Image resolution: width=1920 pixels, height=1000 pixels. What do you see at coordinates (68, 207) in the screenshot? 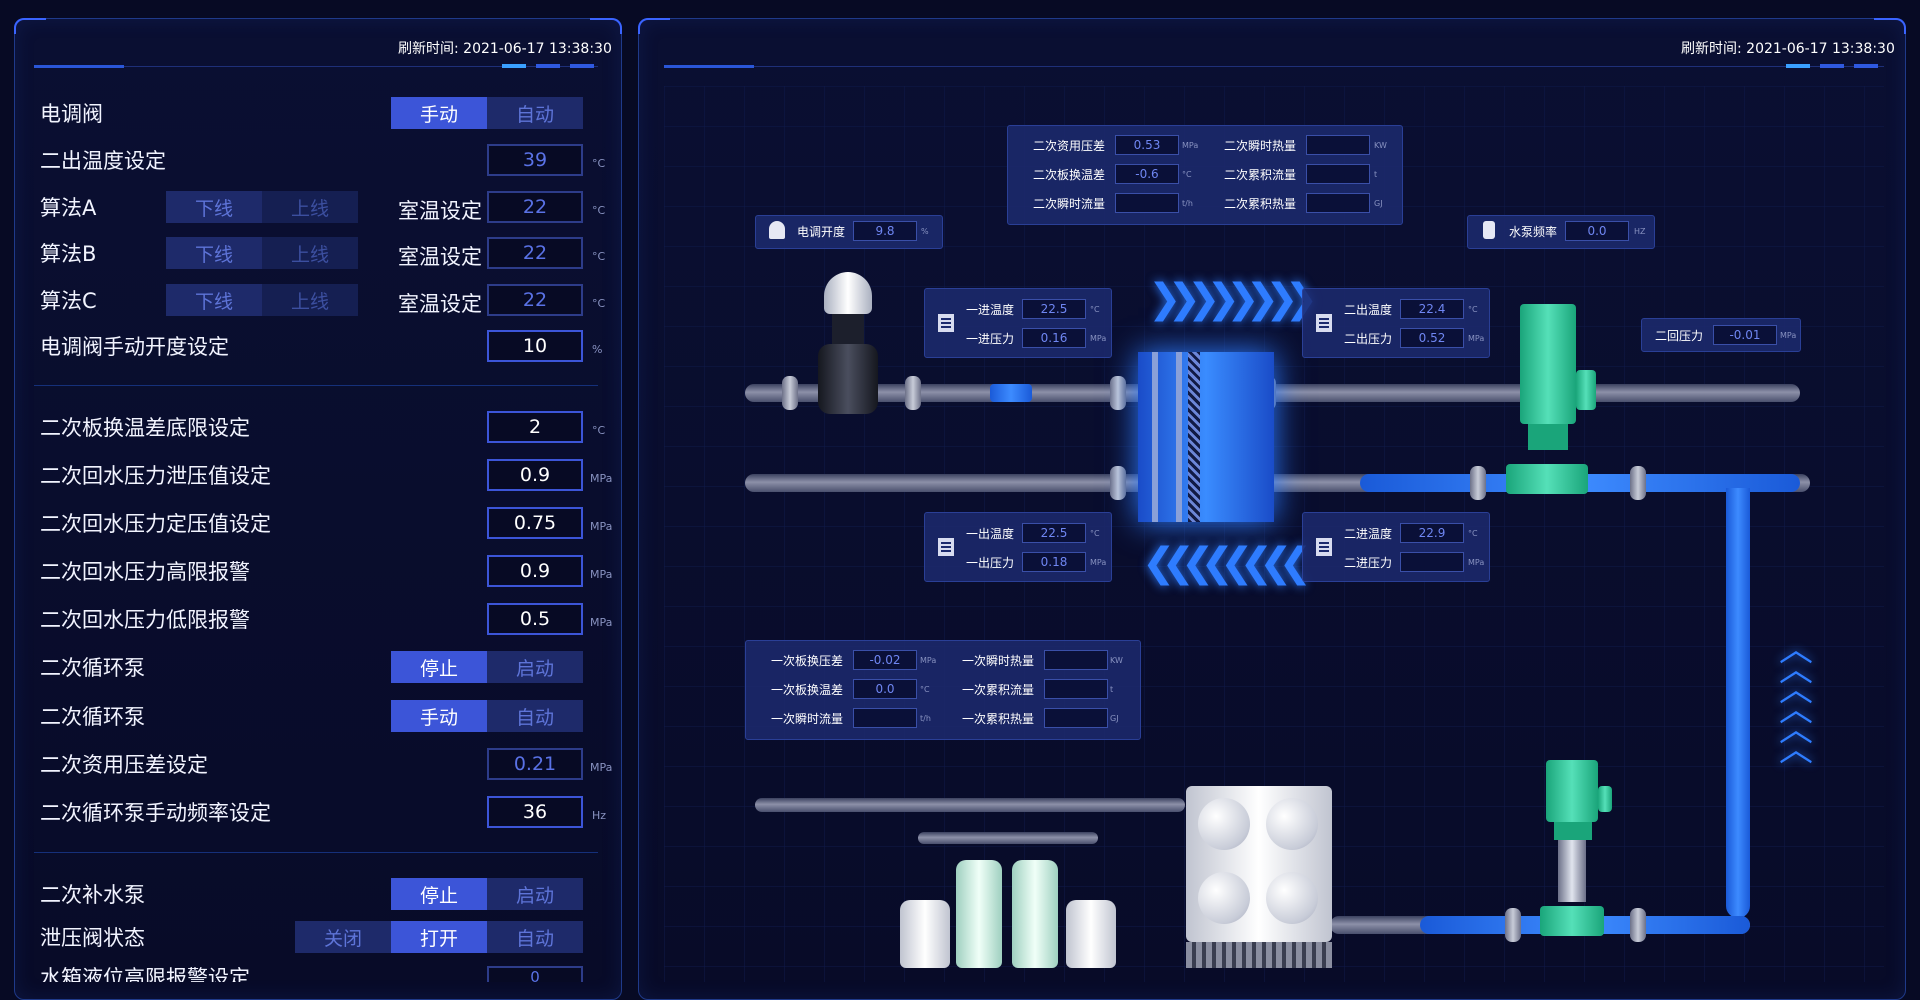
I see `row-algorithm-a: 算法A` at bounding box center [68, 207].